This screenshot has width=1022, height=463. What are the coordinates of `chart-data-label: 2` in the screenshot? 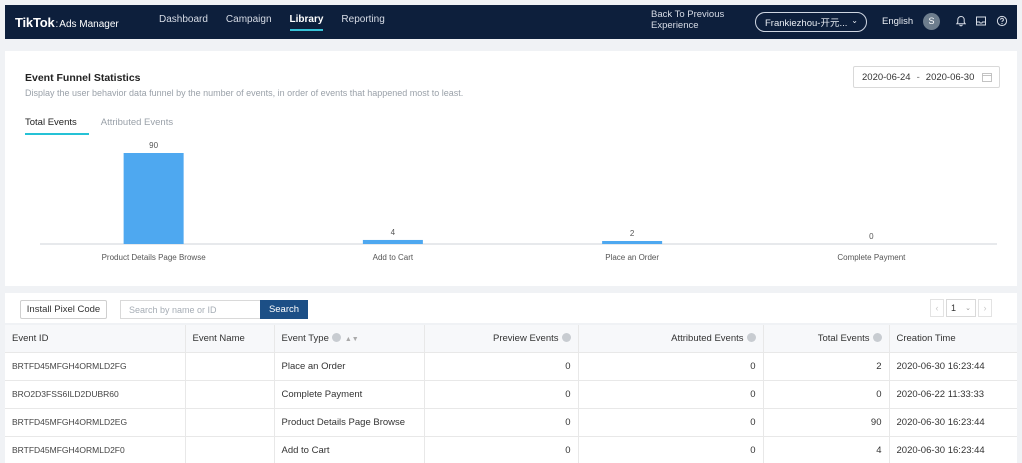 It's located at (632, 233).